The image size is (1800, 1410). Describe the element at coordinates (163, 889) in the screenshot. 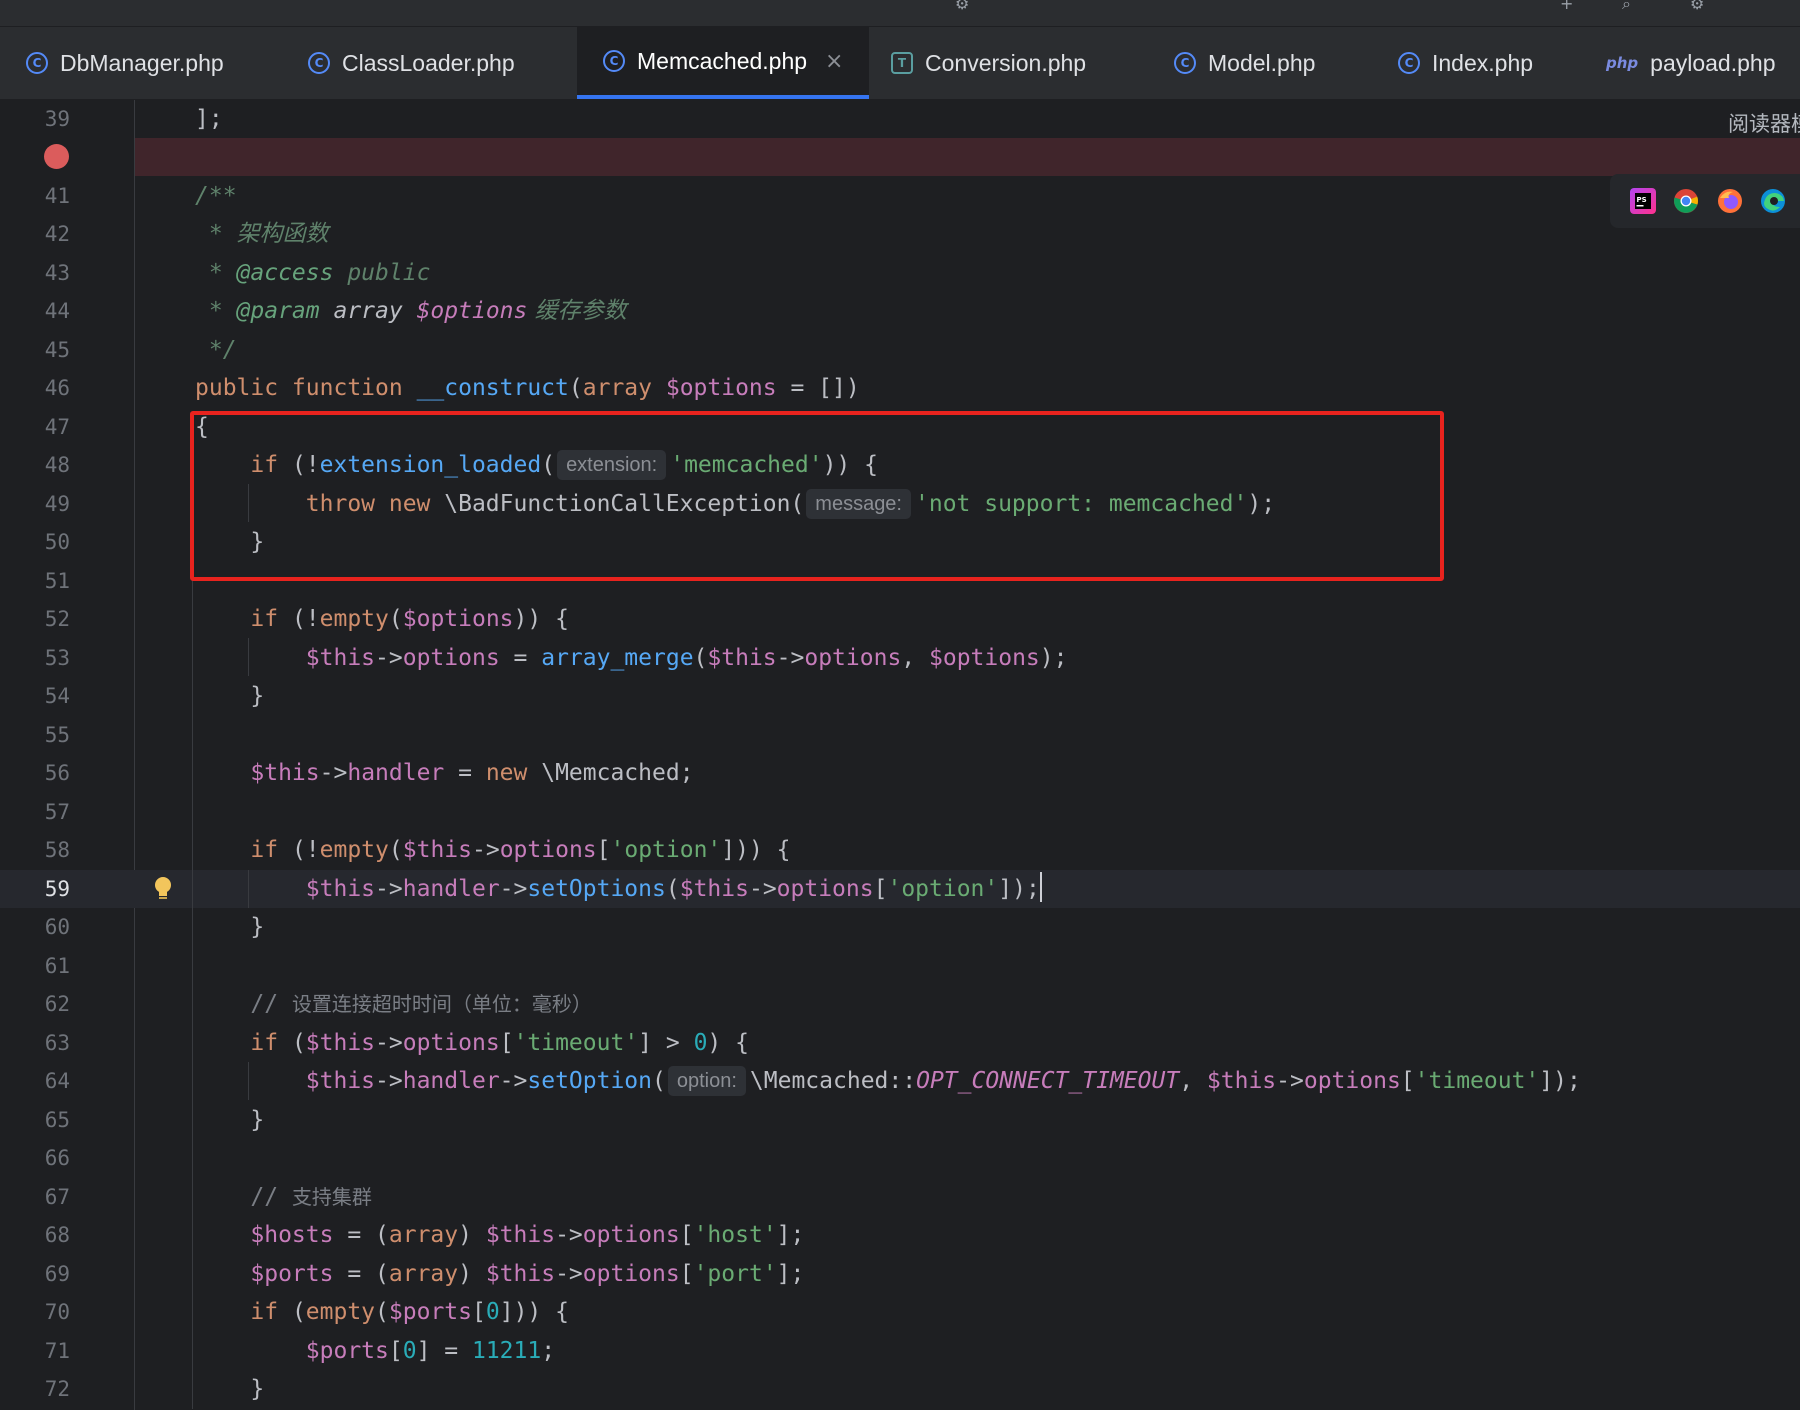

I see `lightbulb-icon` at that location.